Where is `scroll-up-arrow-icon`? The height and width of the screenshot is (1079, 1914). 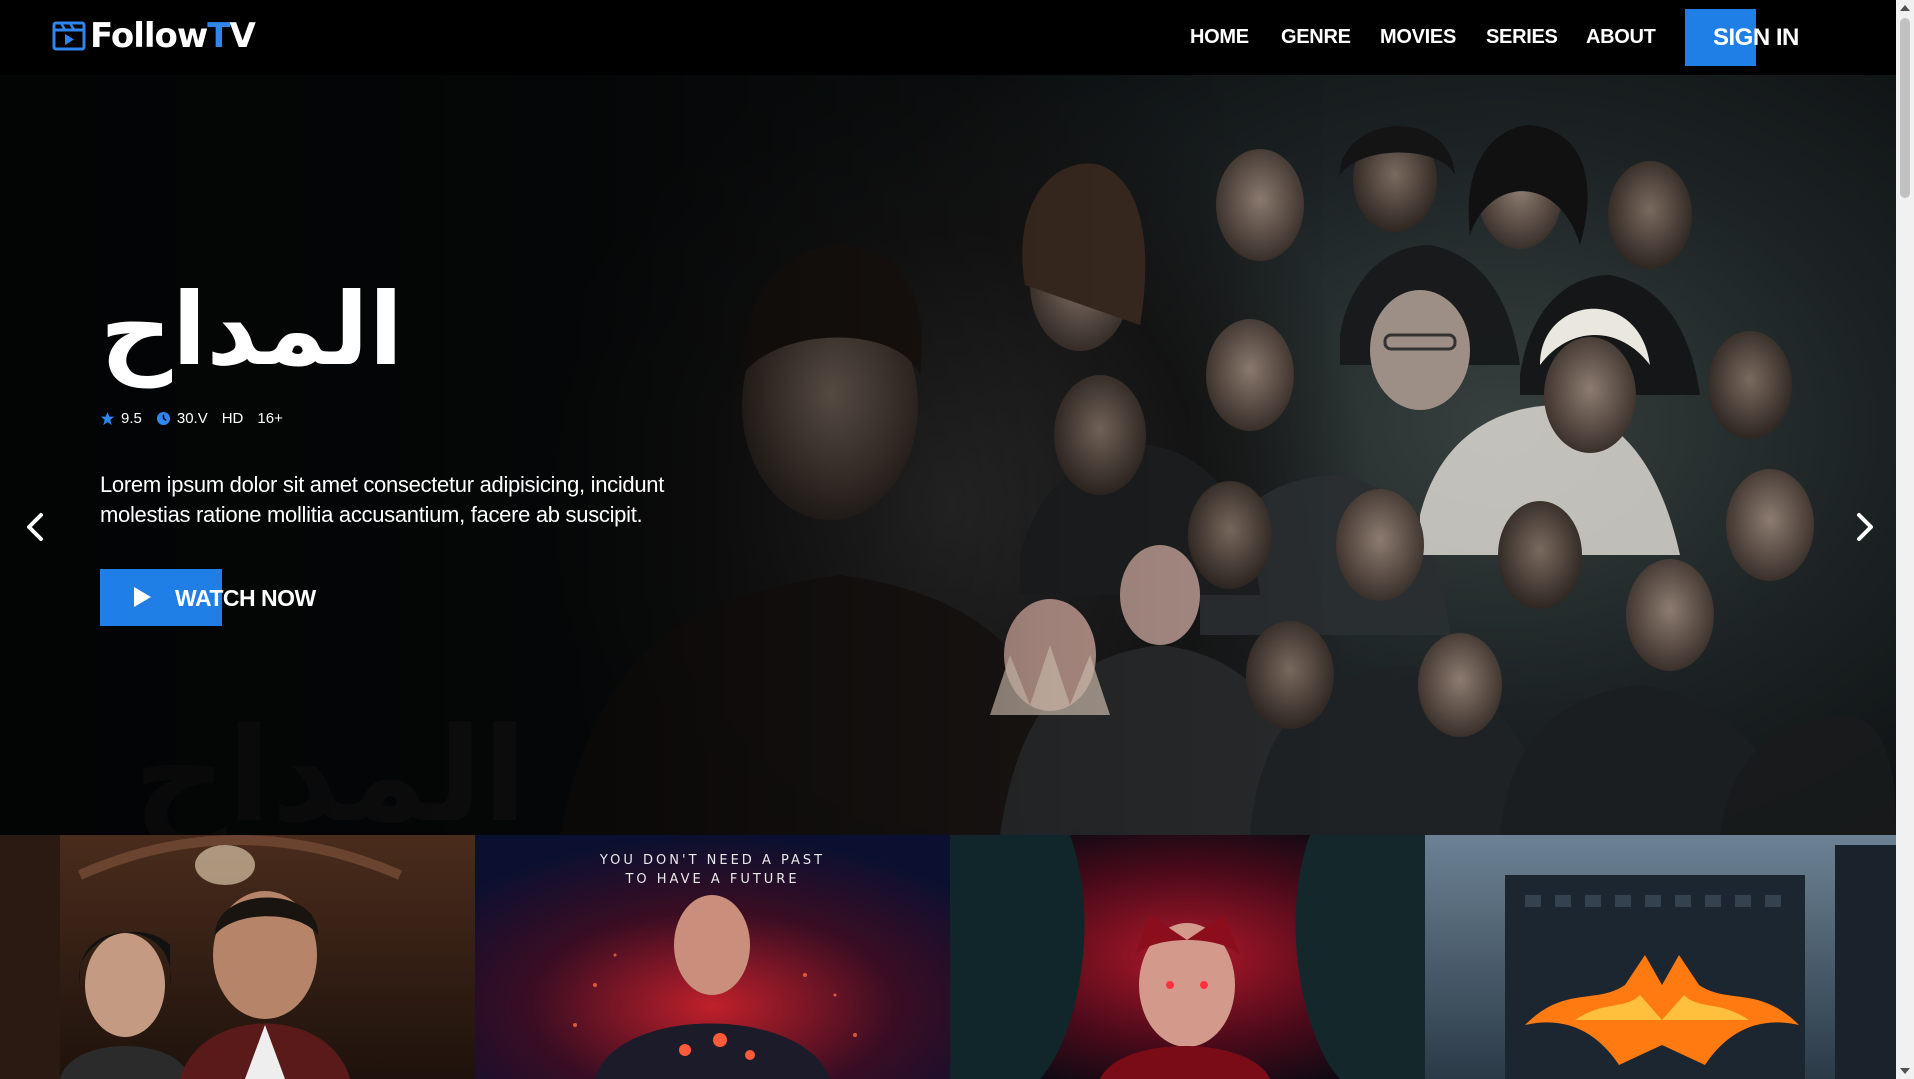
scroll-up-arrow-icon is located at coordinates (1905, 8).